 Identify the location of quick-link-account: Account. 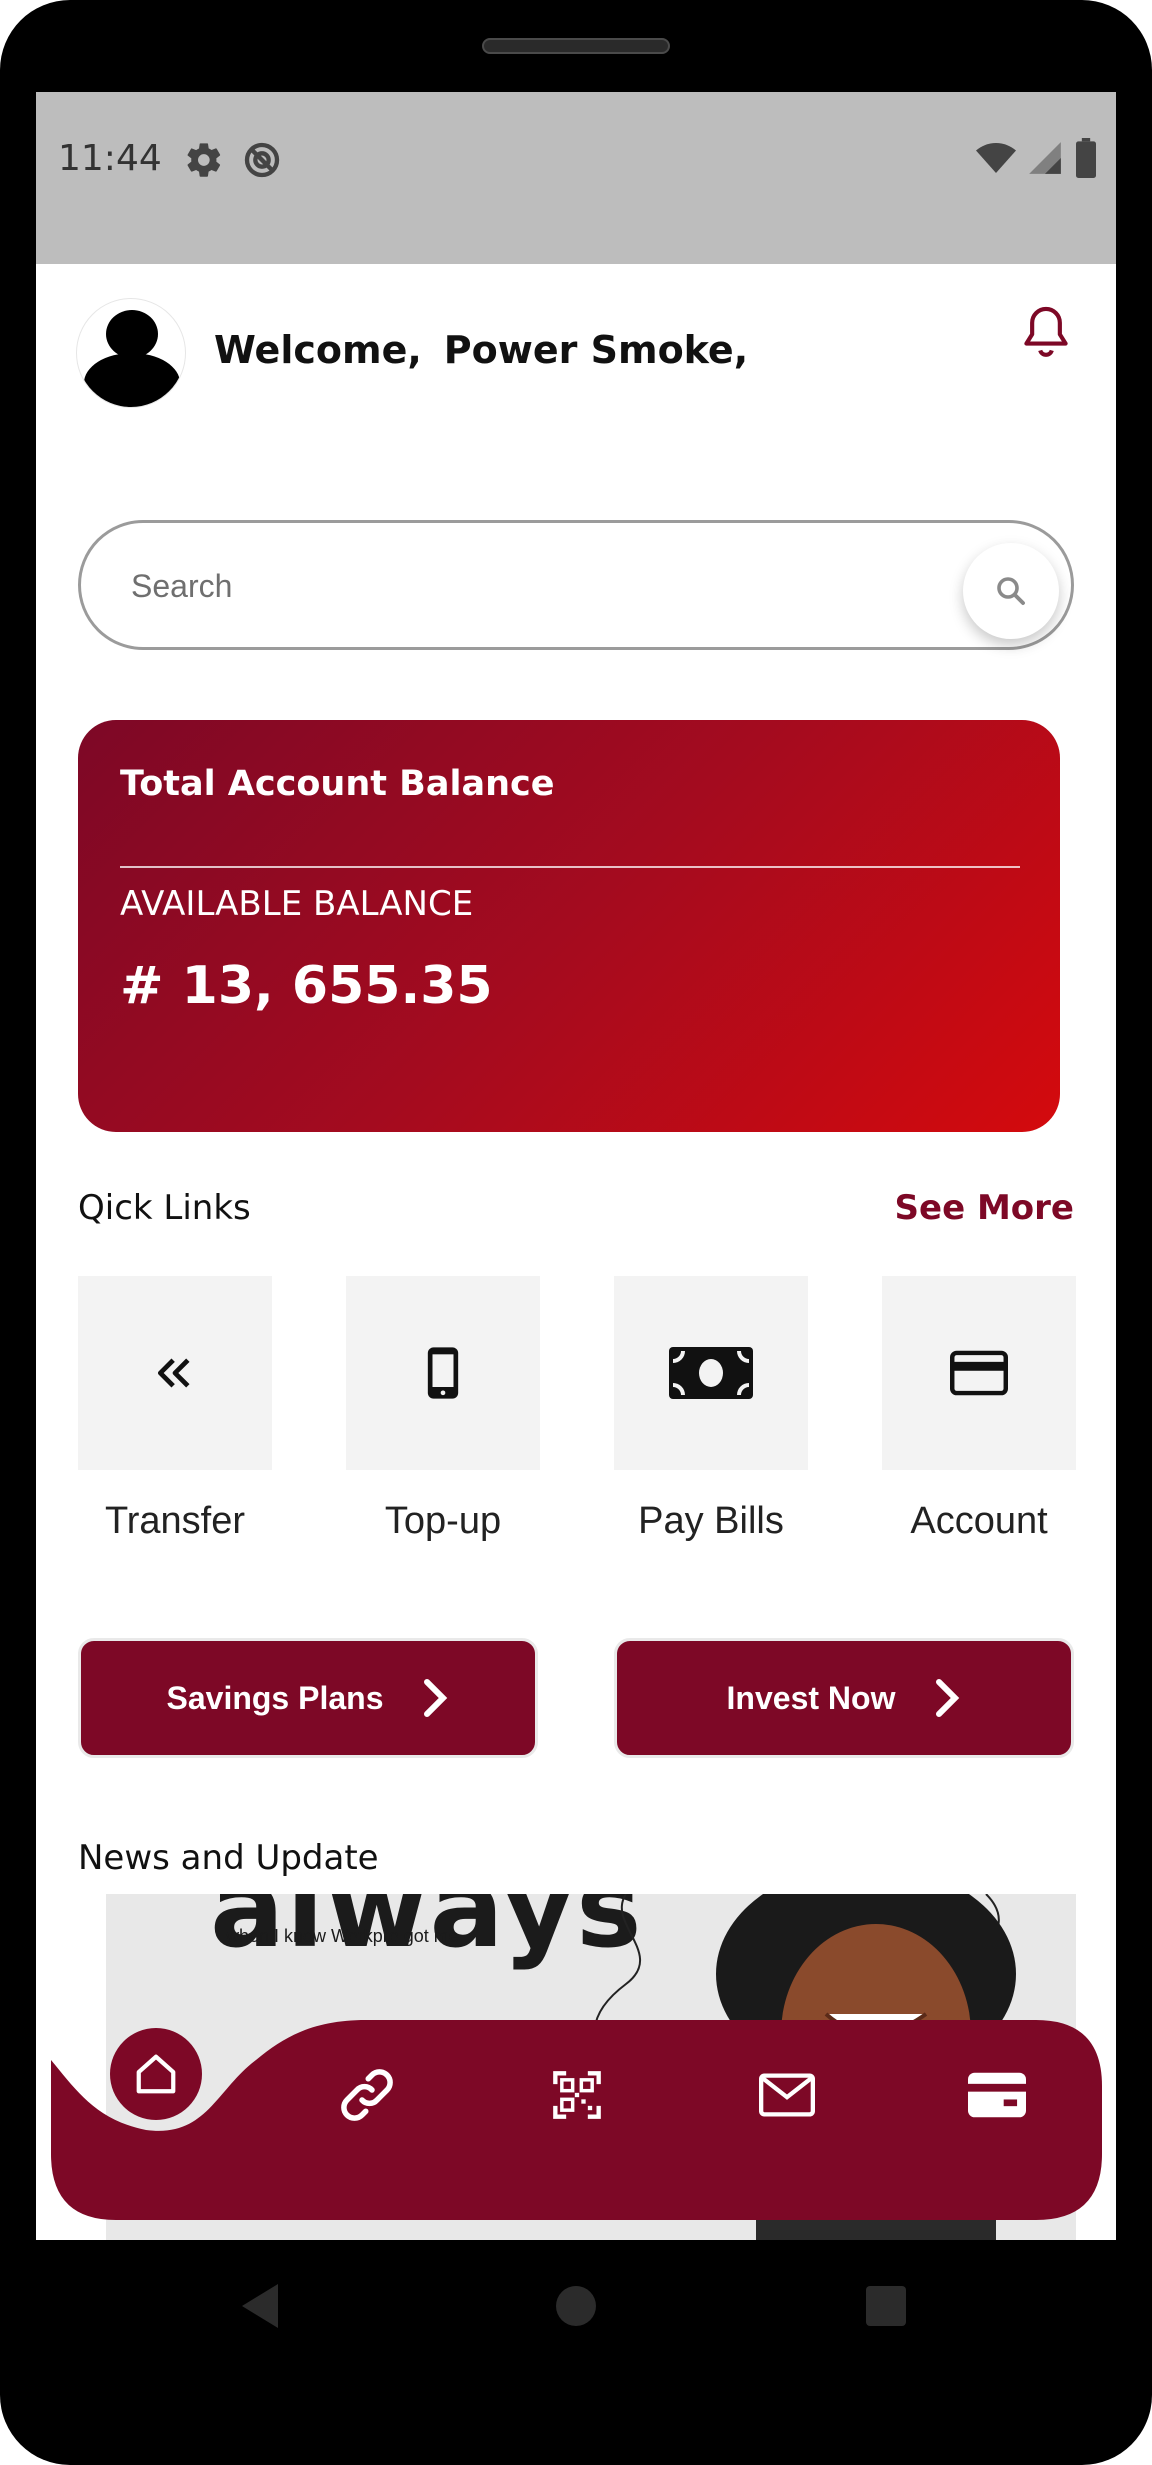
(979, 1409).